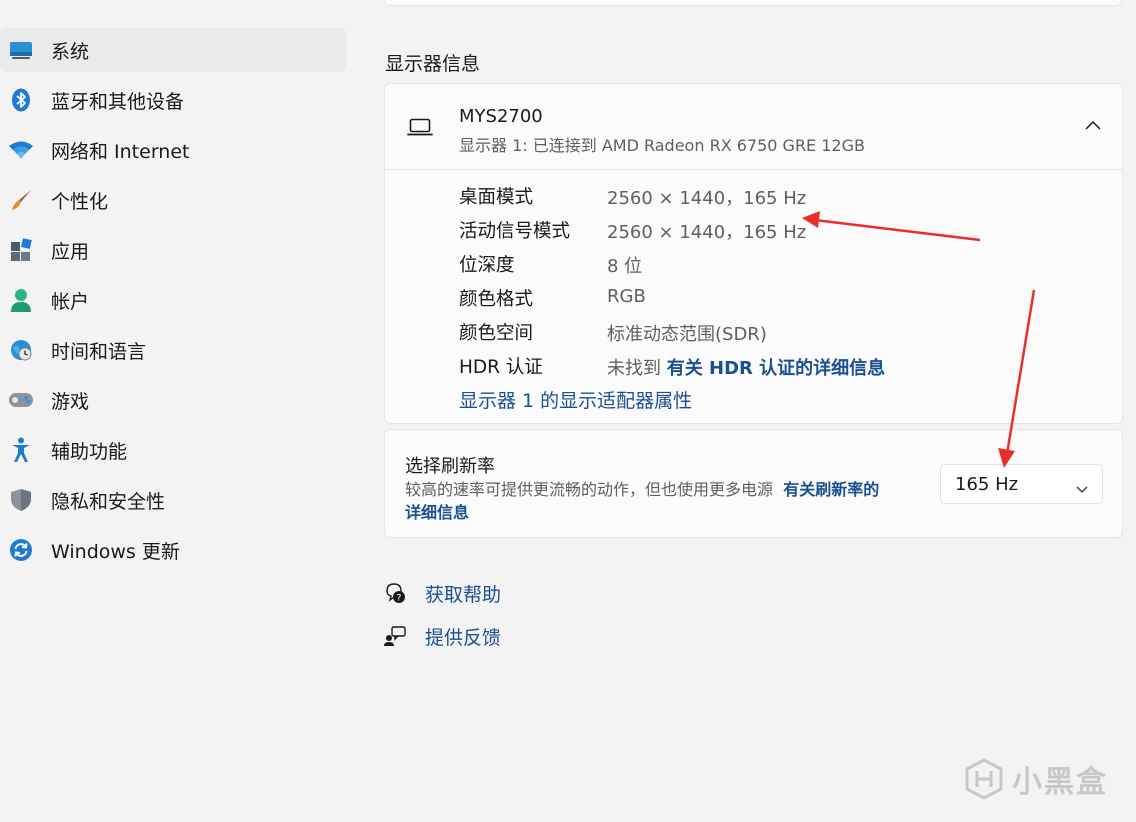 The height and width of the screenshot is (822, 1136). Describe the element at coordinates (487, 265) in the screenshot. I see `bit-depth-label: 位深度` at that location.